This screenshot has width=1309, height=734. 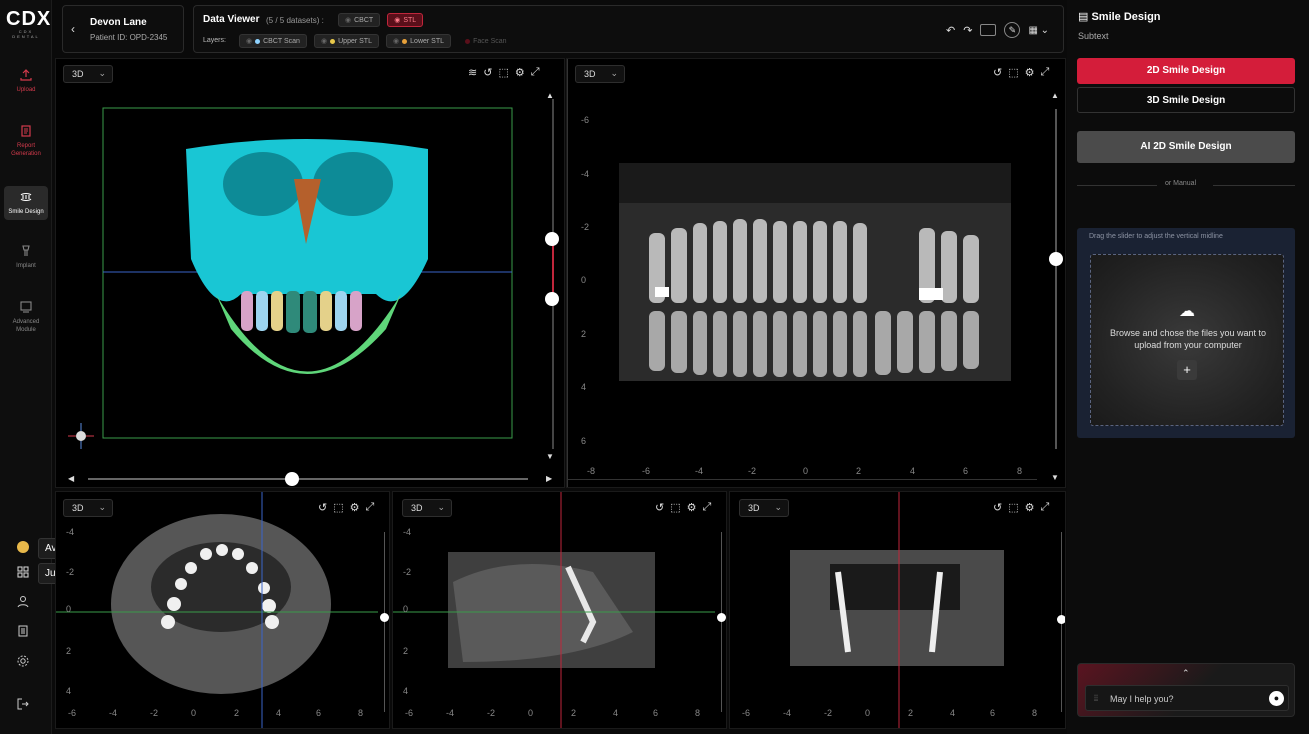 I want to click on layer-face-scan: Face Scan, so click(x=485, y=41).